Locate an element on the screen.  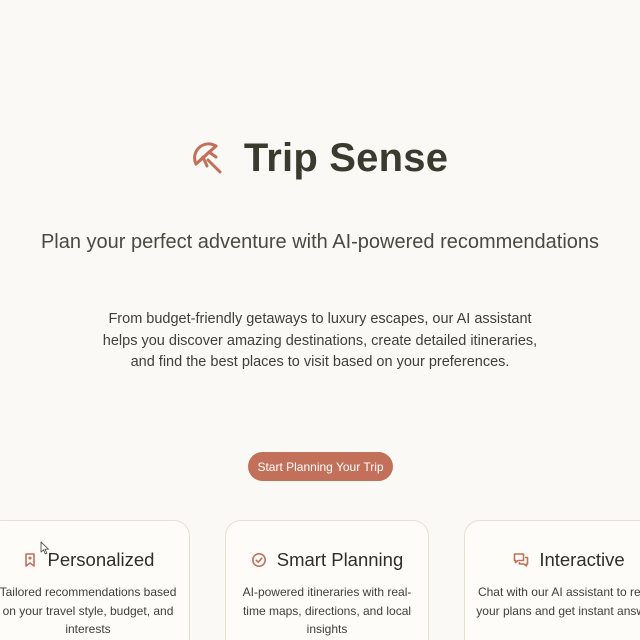
check-circle-icon is located at coordinates (258, 560).